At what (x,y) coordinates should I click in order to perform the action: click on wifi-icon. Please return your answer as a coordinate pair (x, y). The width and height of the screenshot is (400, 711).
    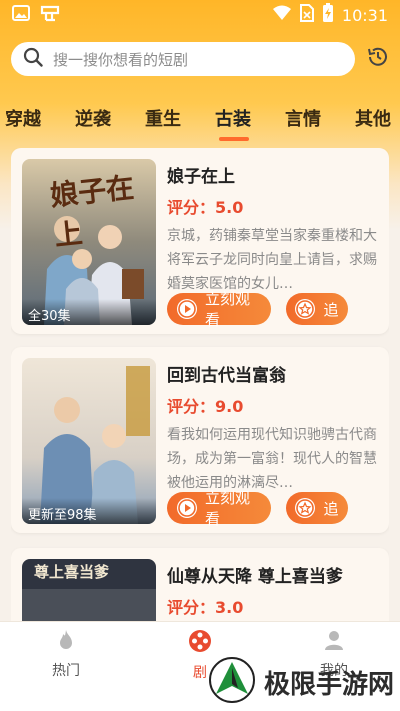
    Looking at the image, I should click on (282, 15).